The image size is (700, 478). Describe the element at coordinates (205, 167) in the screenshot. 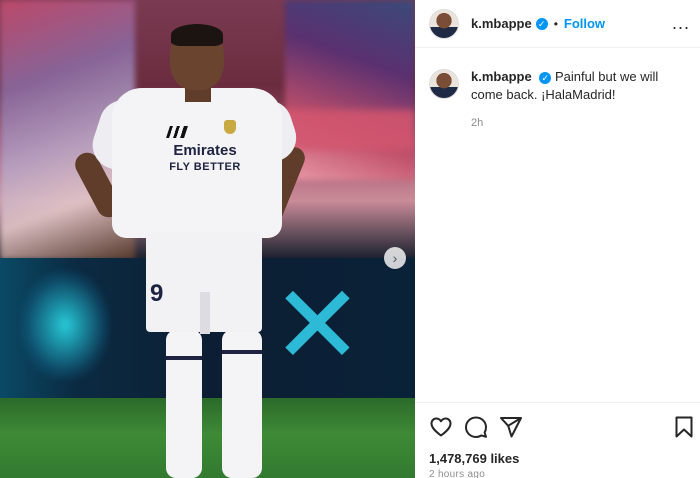

I see `jersey-sponsor-subtext: FLY BETTER` at that location.